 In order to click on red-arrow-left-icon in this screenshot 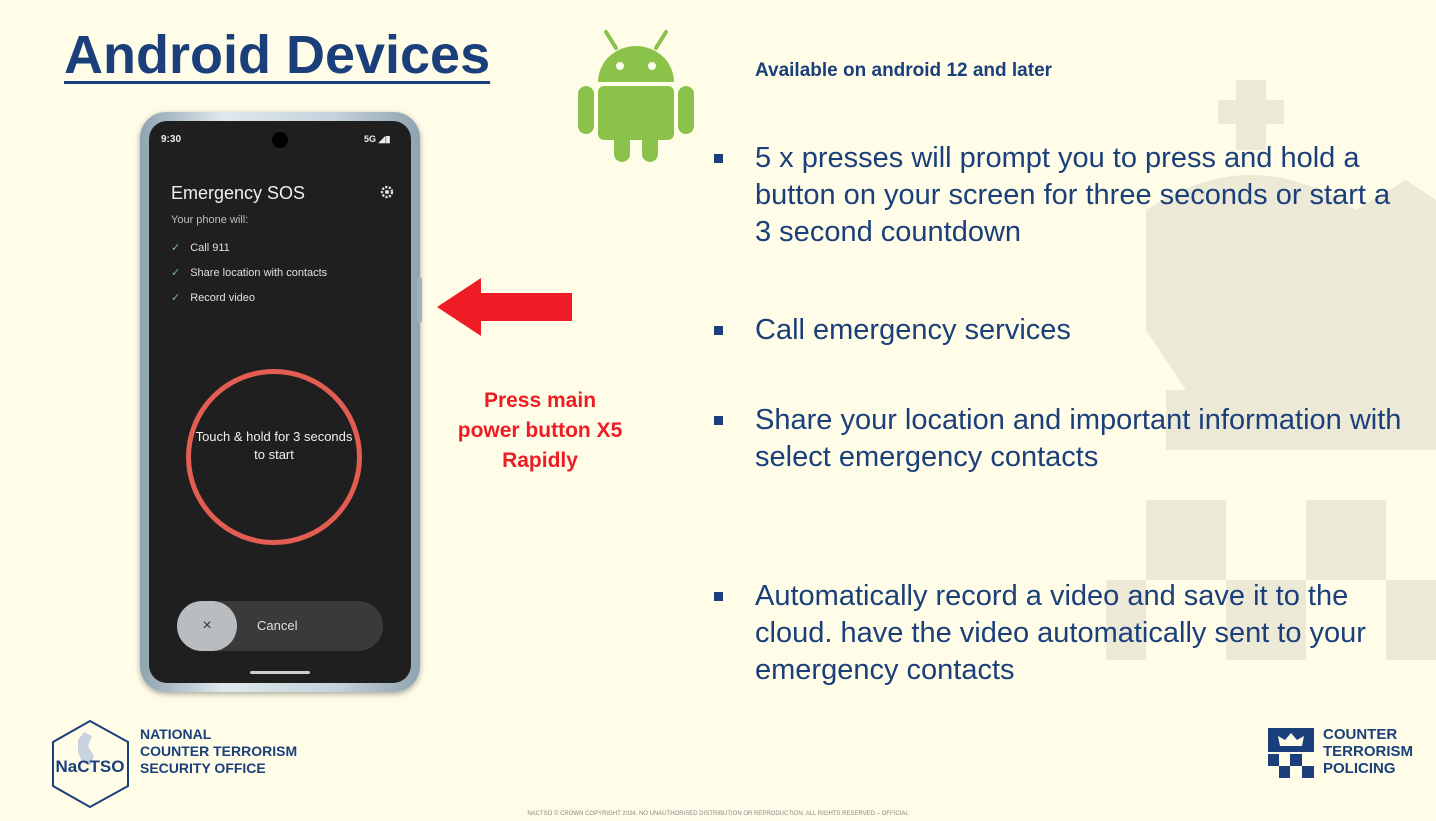, I will do `click(504, 307)`.